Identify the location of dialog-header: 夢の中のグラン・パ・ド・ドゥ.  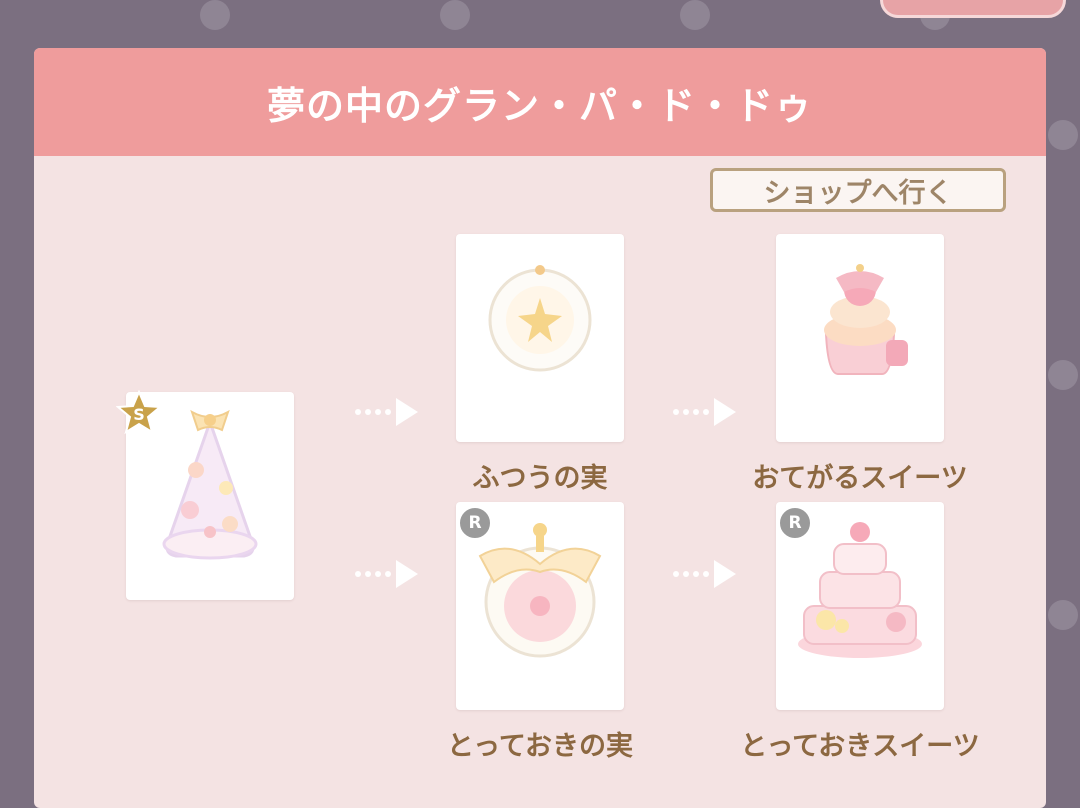
(540, 102).